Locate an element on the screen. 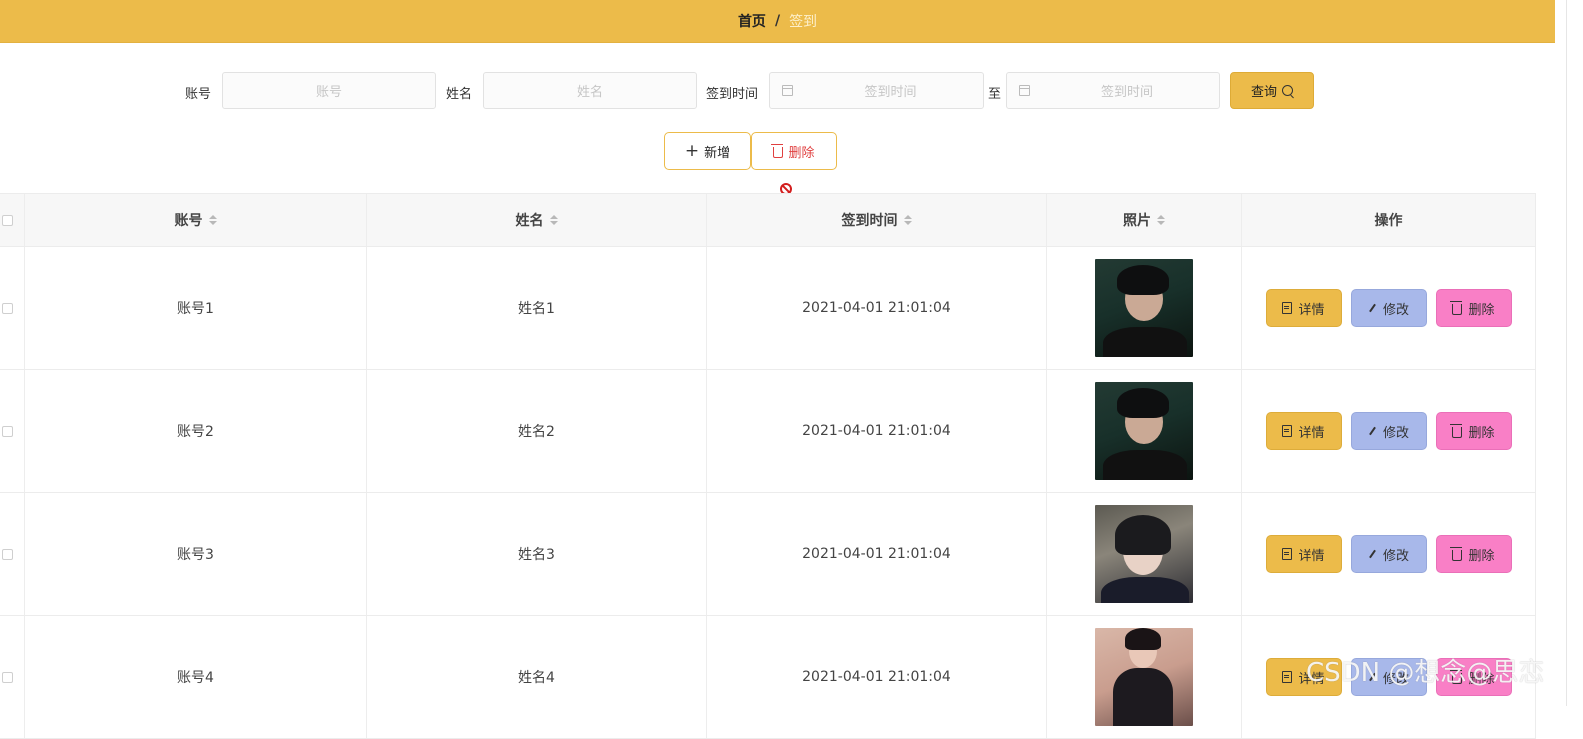 The image size is (1583, 739). cell-account: 账号2 is located at coordinates (196, 431).